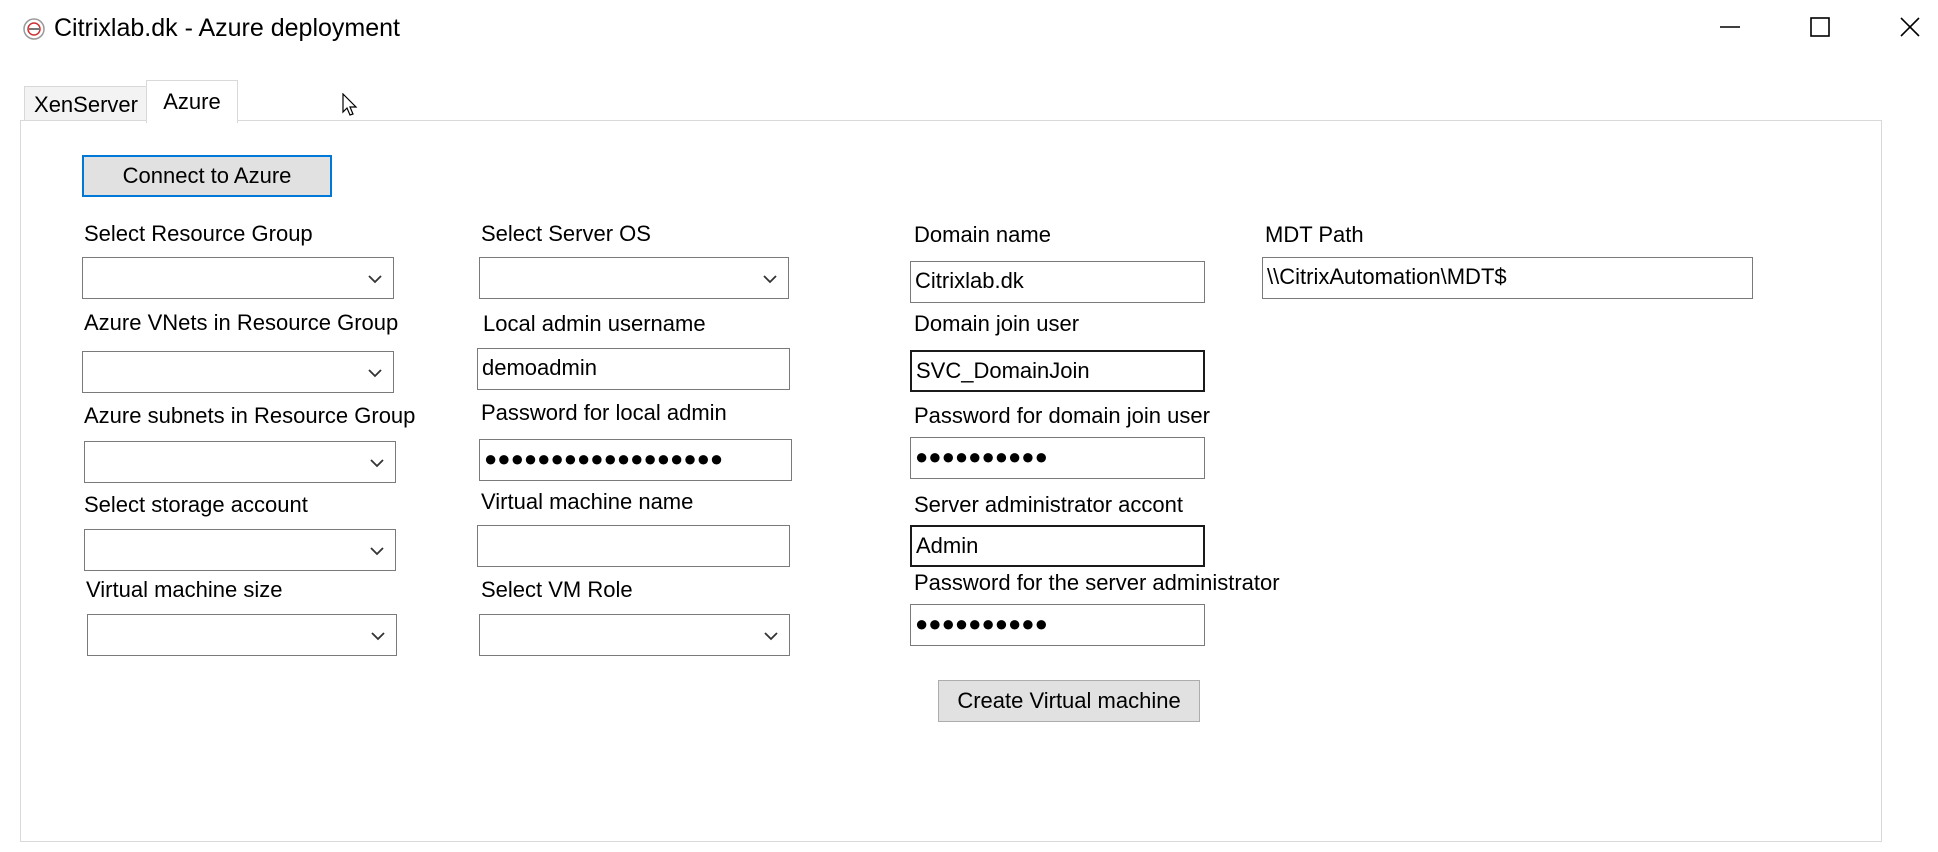 The image size is (1938, 852). Describe the element at coordinates (634, 635) in the screenshot. I see `vm-role-select` at that location.